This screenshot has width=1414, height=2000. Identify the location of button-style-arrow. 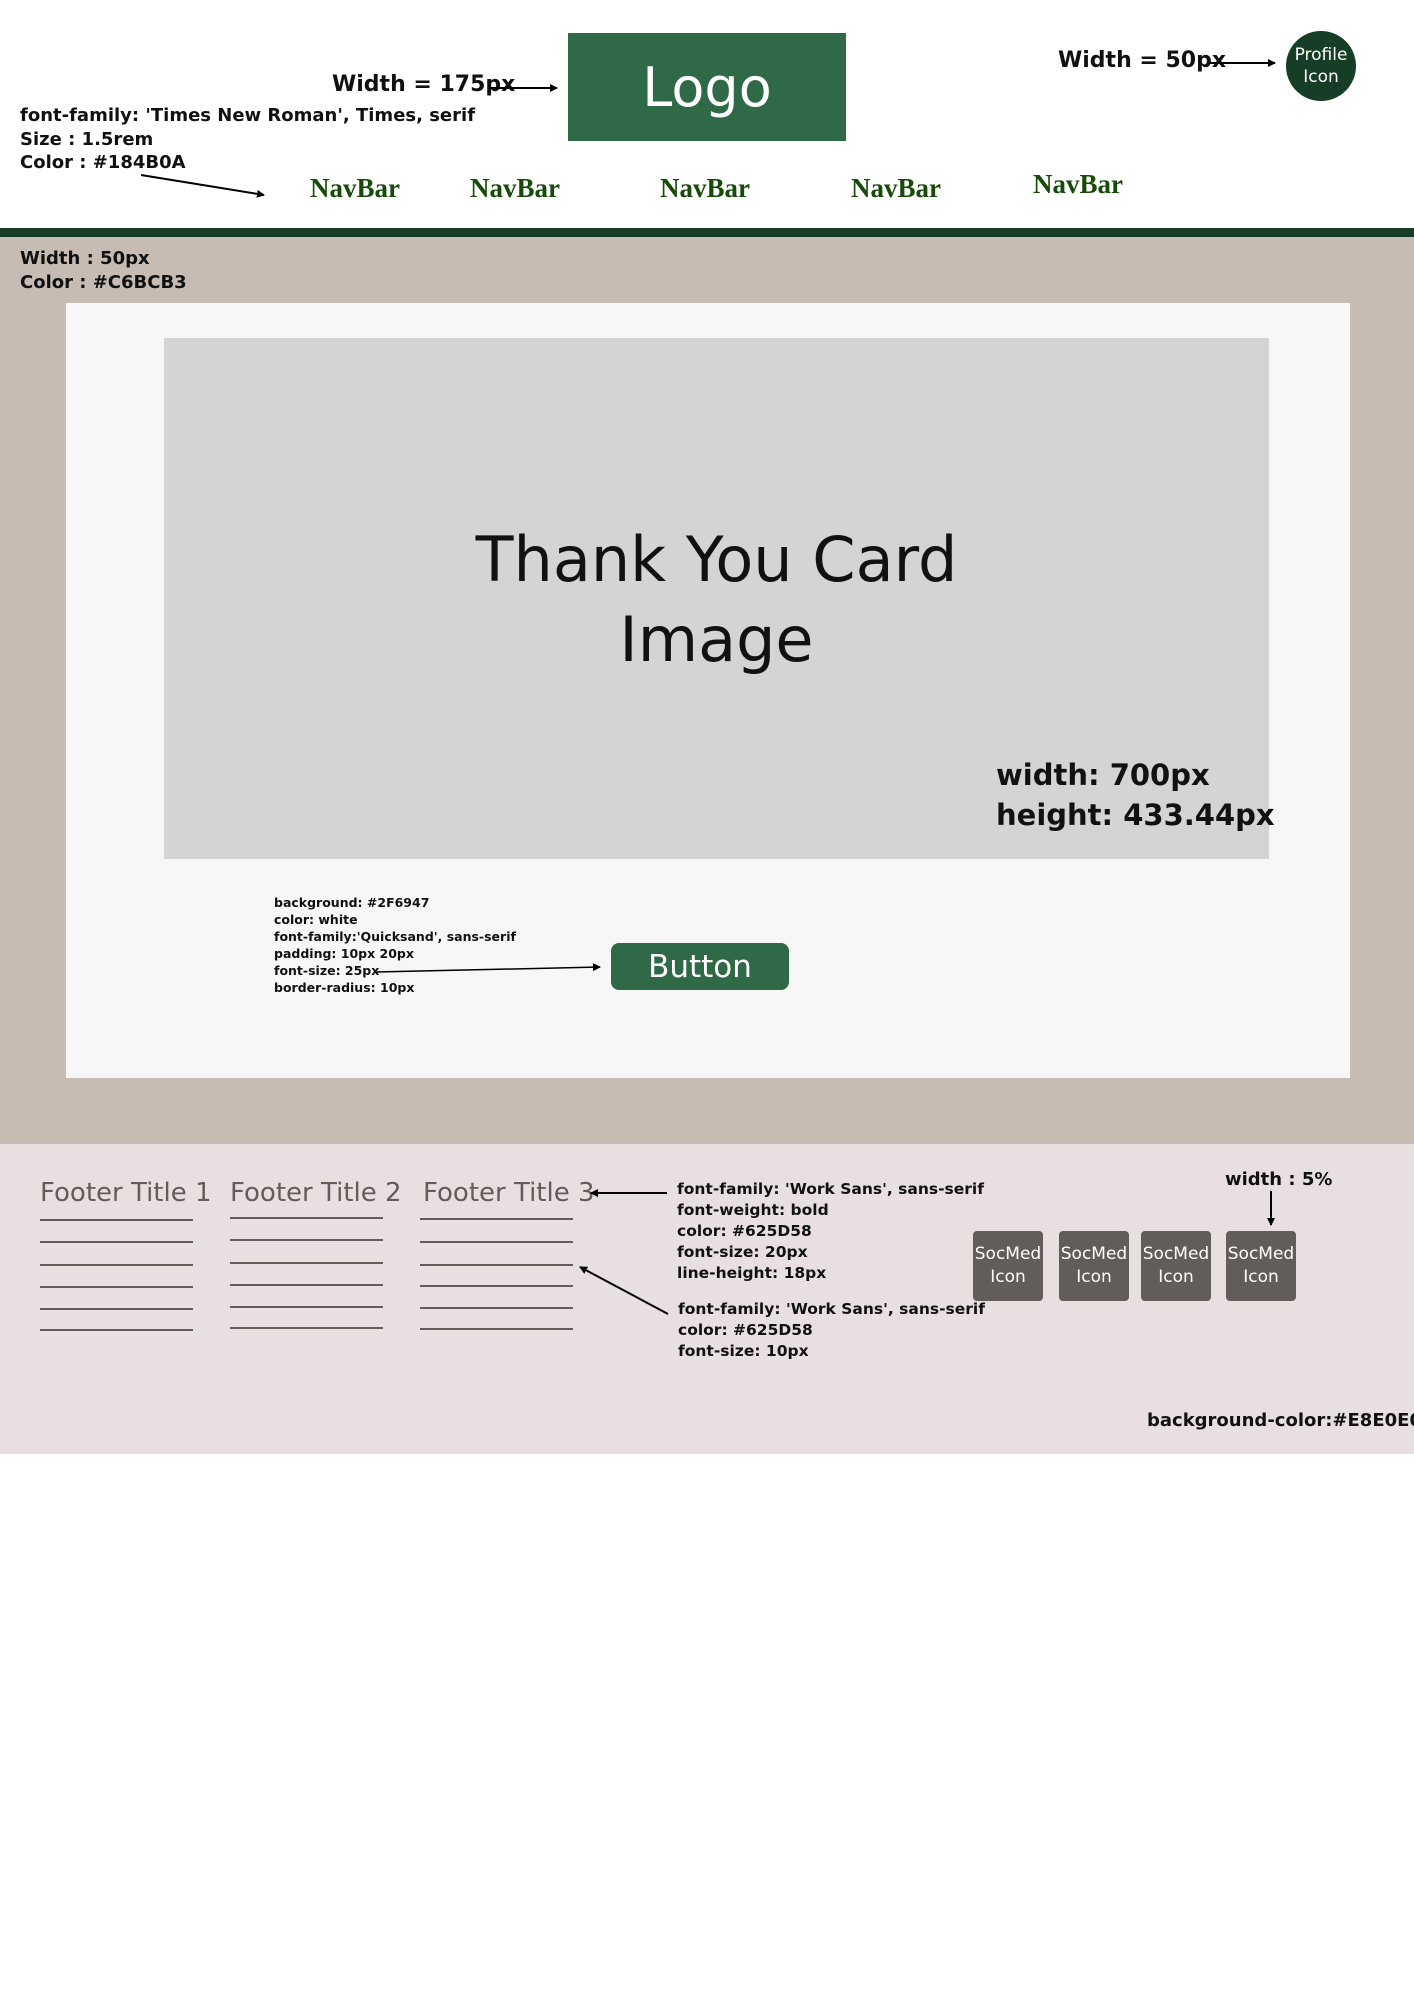
(488, 968).